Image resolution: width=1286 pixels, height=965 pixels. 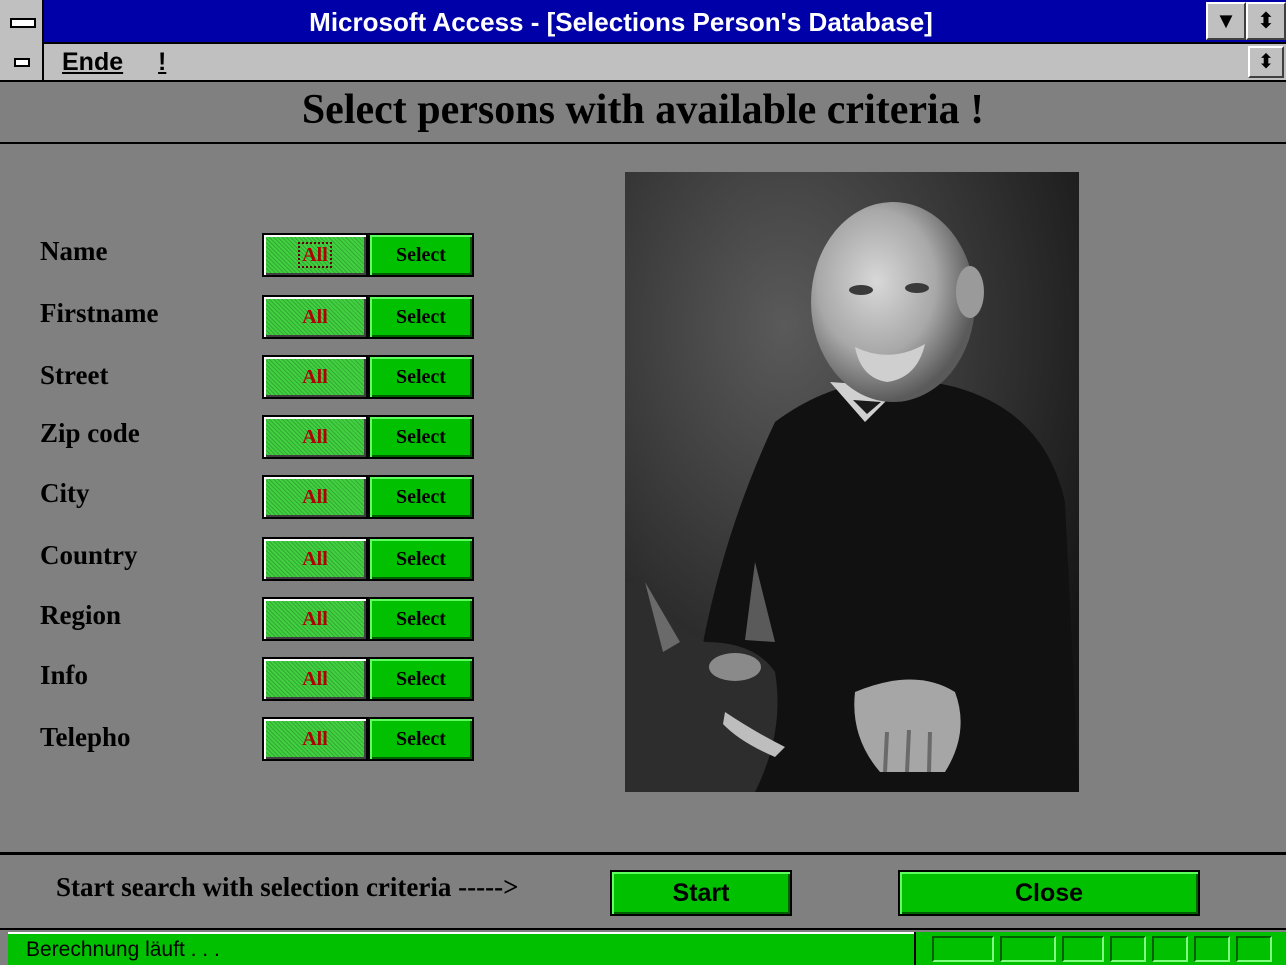 What do you see at coordinates (80, 615) in the screenshot?
I see `criterion-label-region: Region` at bounding box center [80, 615].